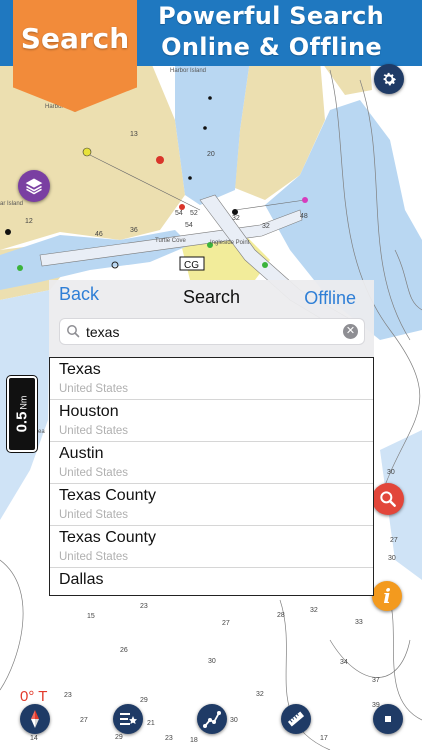  What do you see at coordinates (359, 622) in the screenshot?
I see `svg-text: 33` at bounding box center [359, 622].